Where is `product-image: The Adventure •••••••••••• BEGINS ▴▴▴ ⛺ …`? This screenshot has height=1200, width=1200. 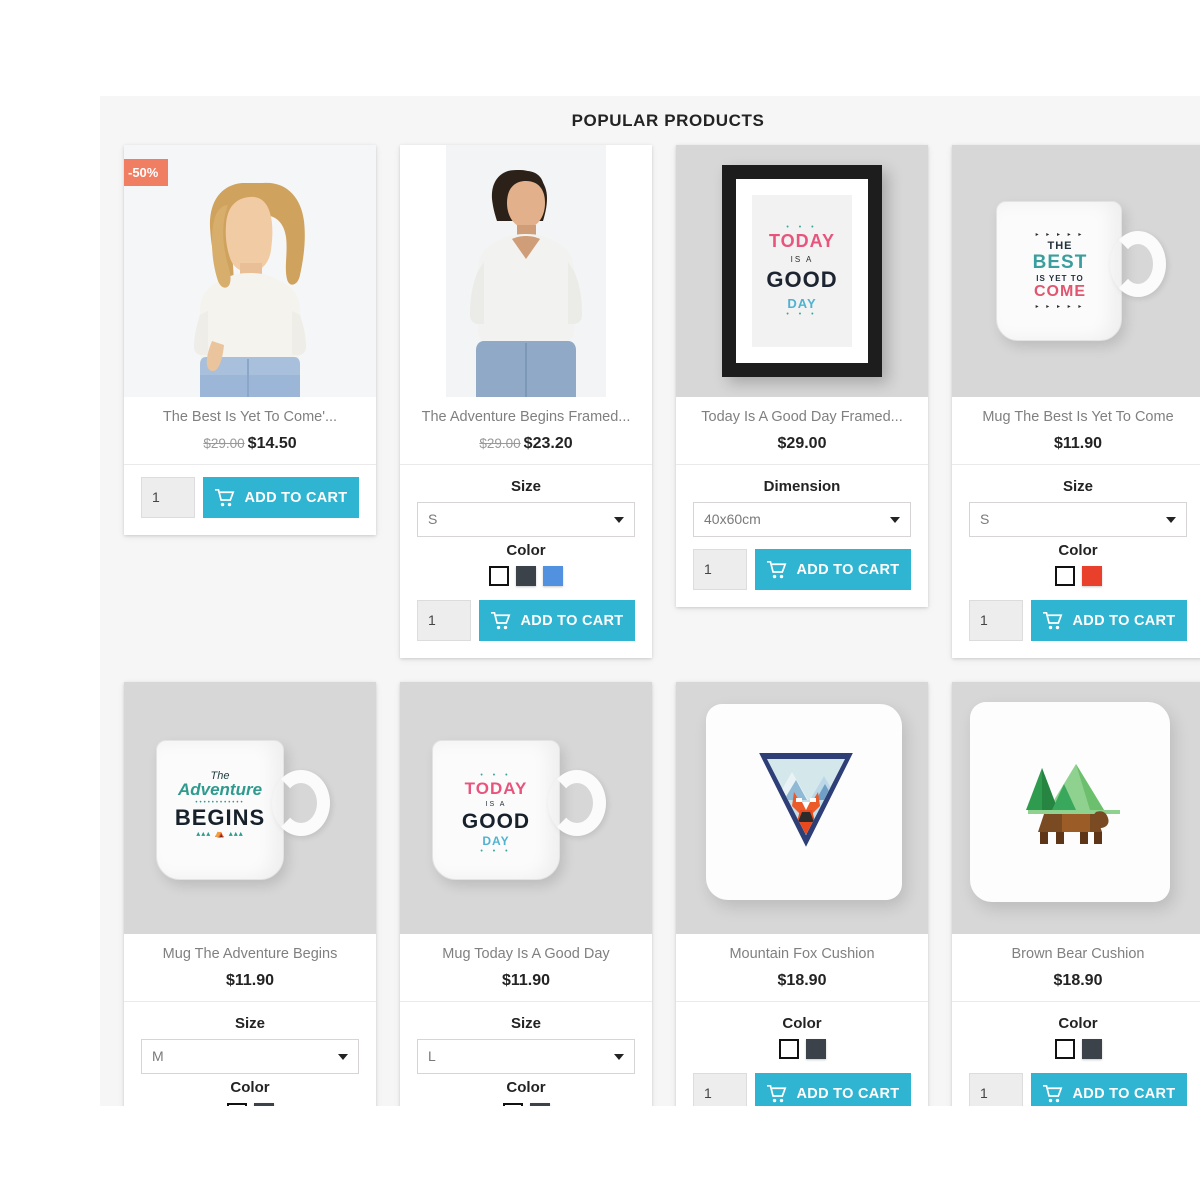 product-image: The Adventure •••••••••••• BEGINS ▴▴▴ ⛺ … is located at coordinates (250, 808).